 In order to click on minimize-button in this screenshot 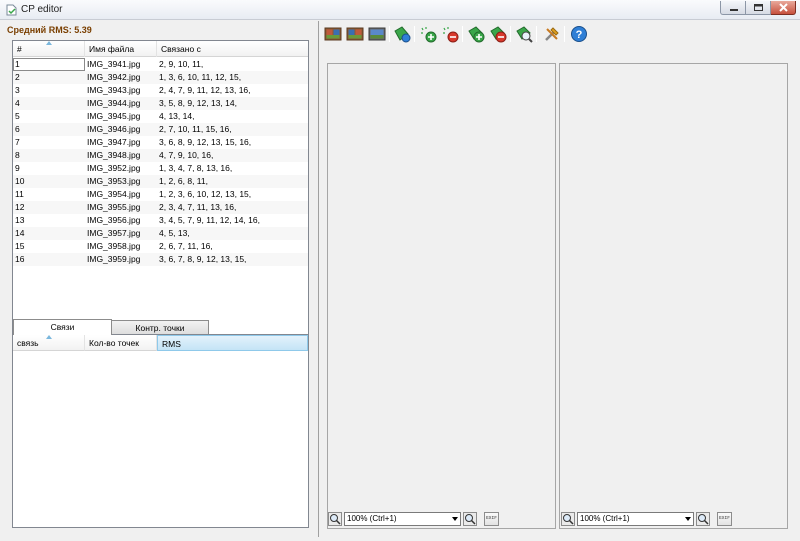, I will do `click(733, 8)`.